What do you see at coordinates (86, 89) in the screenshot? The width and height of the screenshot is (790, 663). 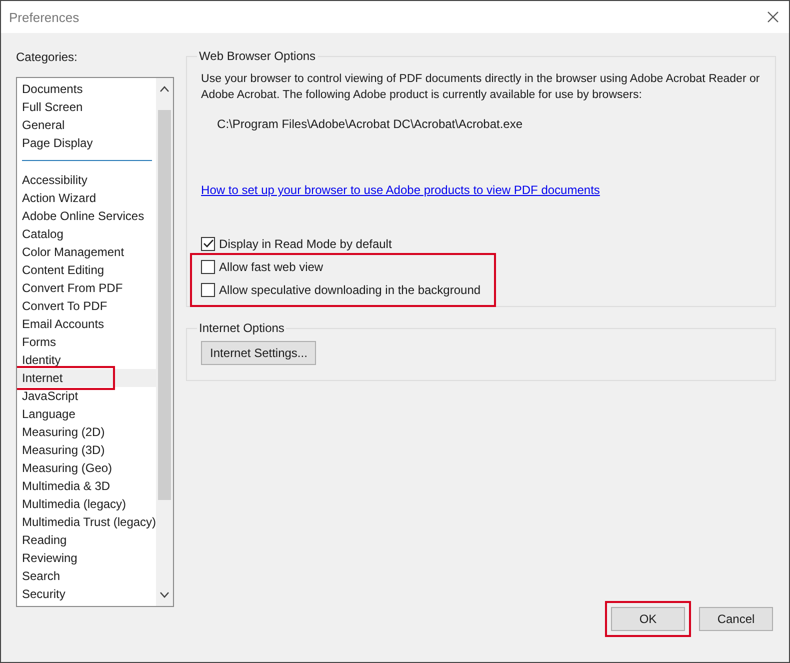 I see `category-item: Documents` at bounding box center [86, 89].